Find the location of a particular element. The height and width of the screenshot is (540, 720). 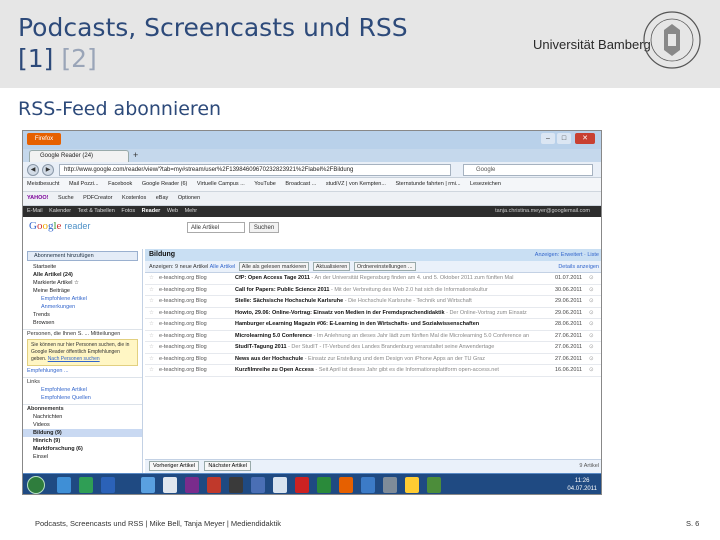

sidebar-item-browse: Browsen is located at coordinates (82, 323).